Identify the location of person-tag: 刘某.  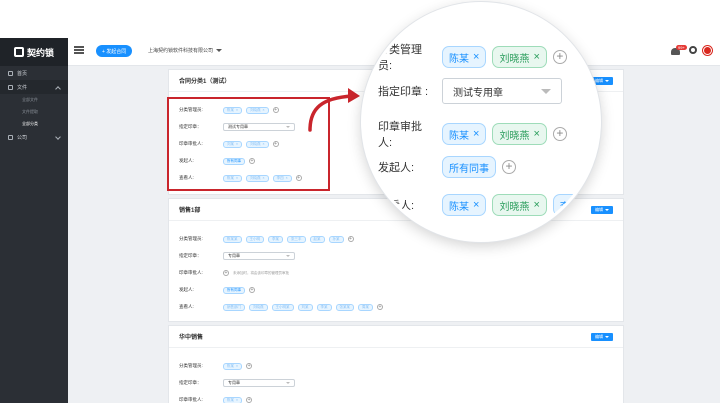
(305, 307).